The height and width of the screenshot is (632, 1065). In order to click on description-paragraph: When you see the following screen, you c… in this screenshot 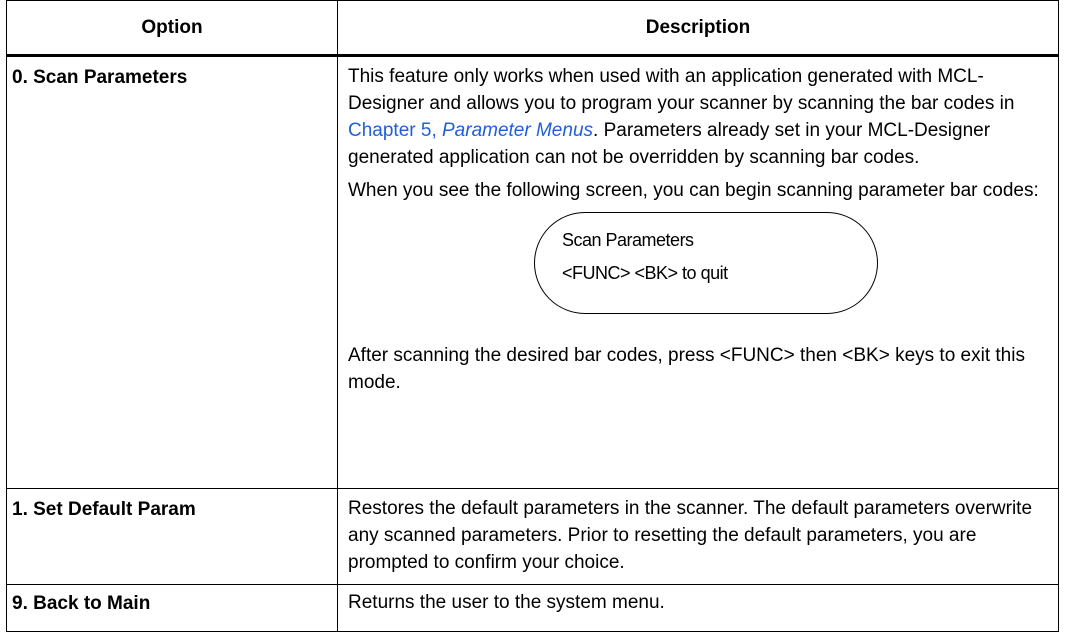, I will do `click(693, 190)`.